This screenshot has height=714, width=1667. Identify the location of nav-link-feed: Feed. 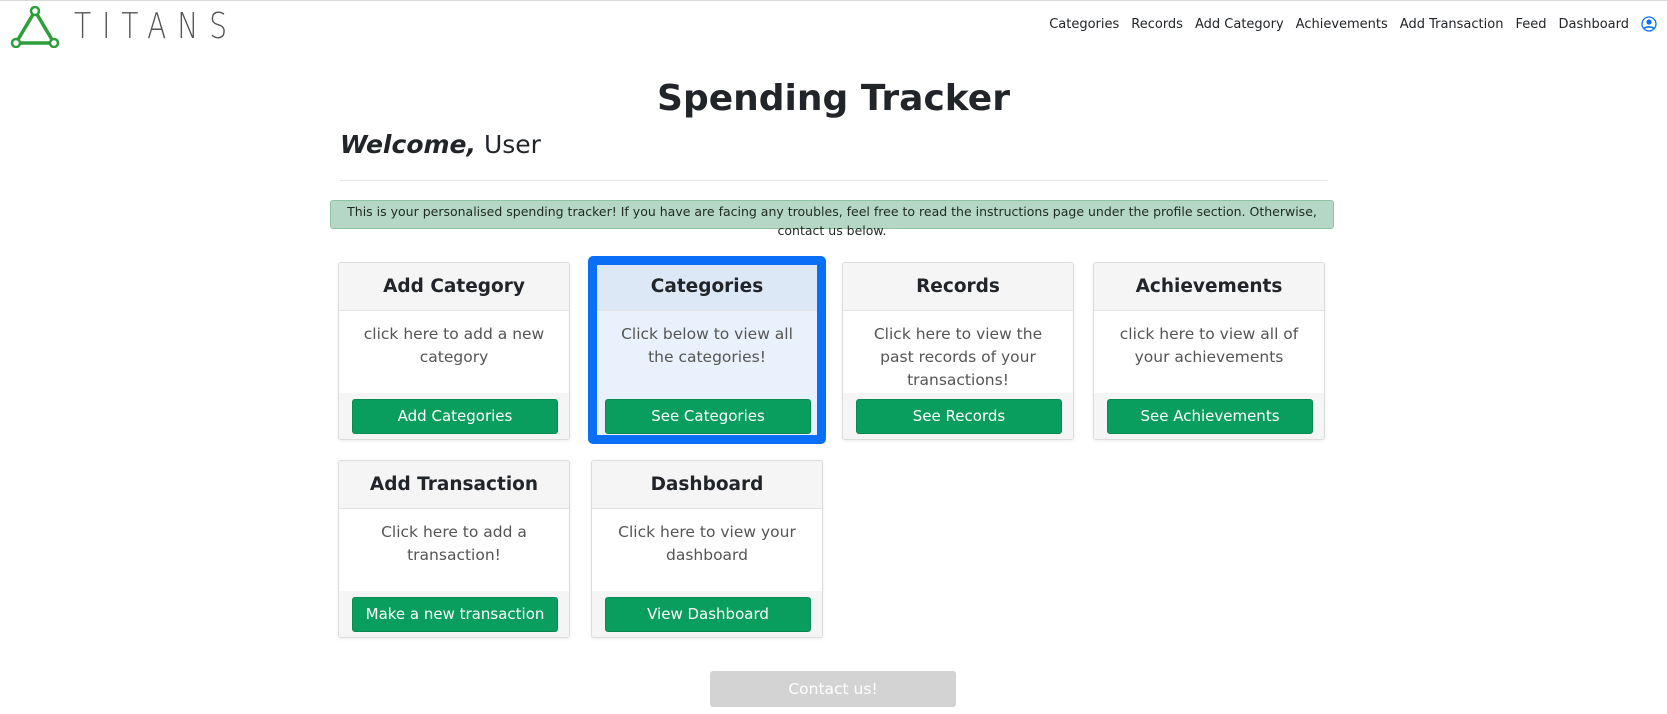
(1530, 24).